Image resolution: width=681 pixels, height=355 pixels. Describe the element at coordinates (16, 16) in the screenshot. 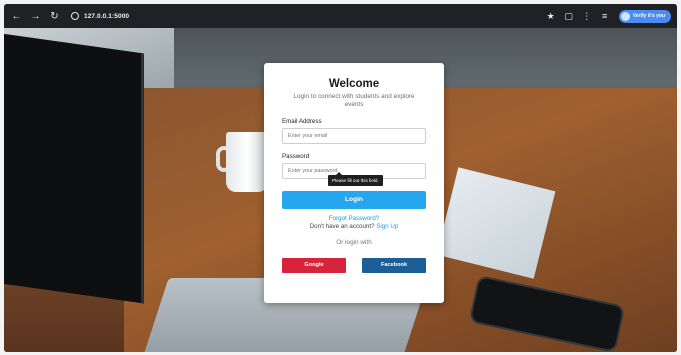

I see `back-arrow-icon: ←` at that location.